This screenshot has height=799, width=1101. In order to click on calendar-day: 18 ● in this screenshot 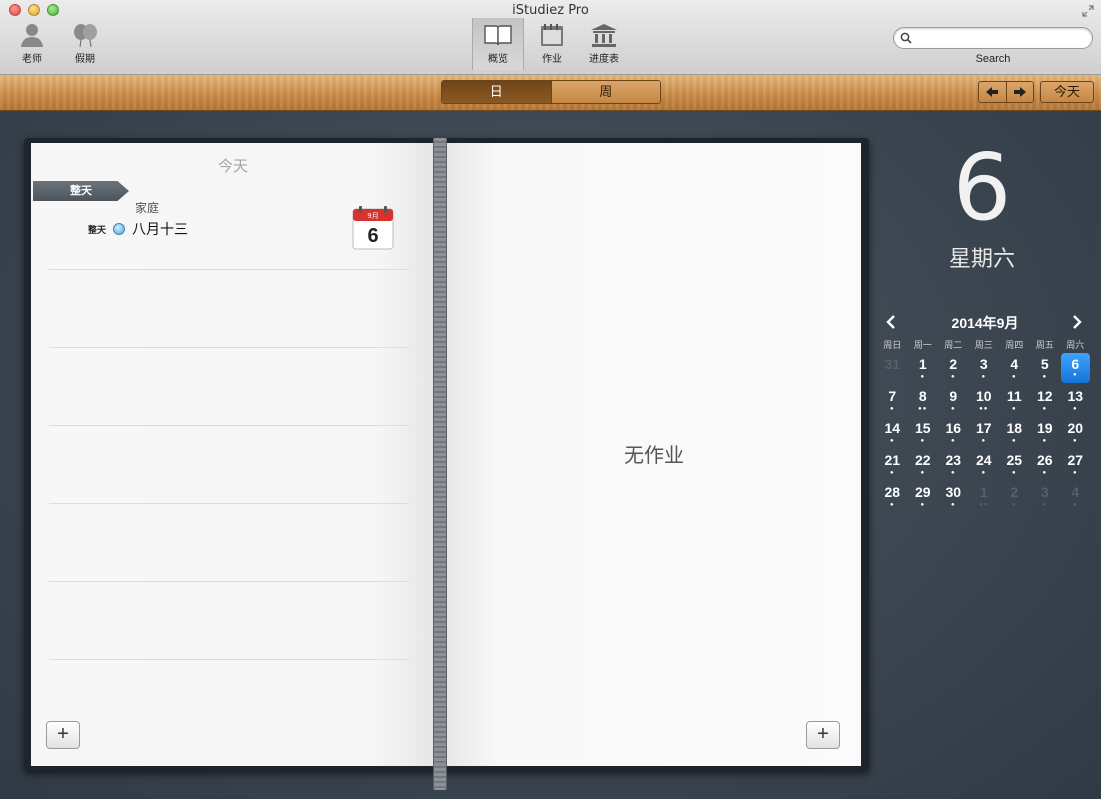, I will do `click(1014, 433)`.